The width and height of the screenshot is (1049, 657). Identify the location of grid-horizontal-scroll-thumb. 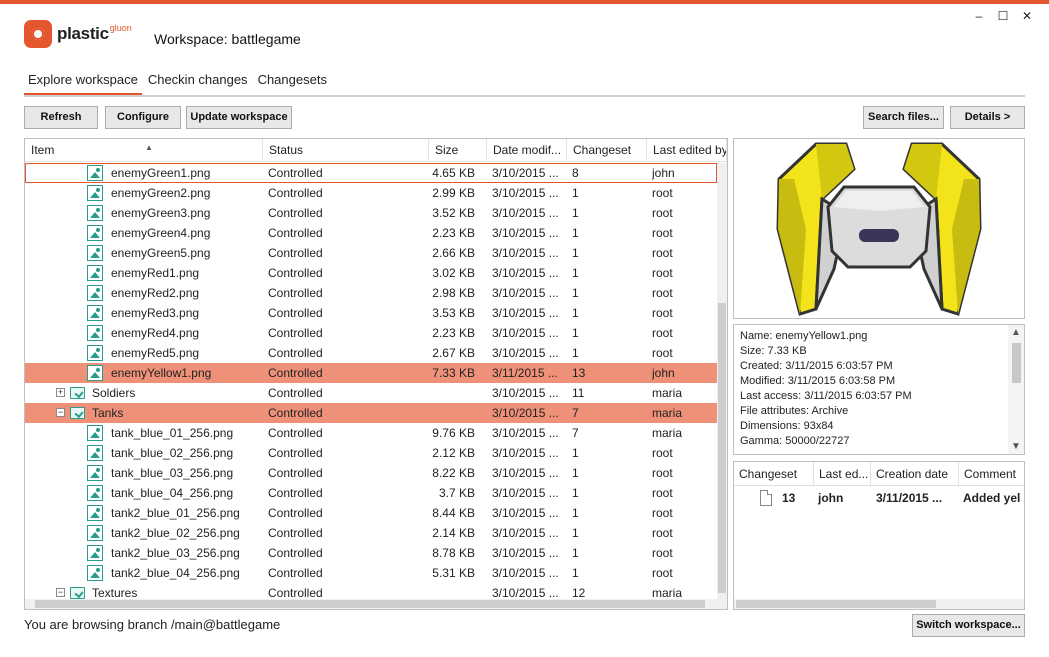
(370, 604).